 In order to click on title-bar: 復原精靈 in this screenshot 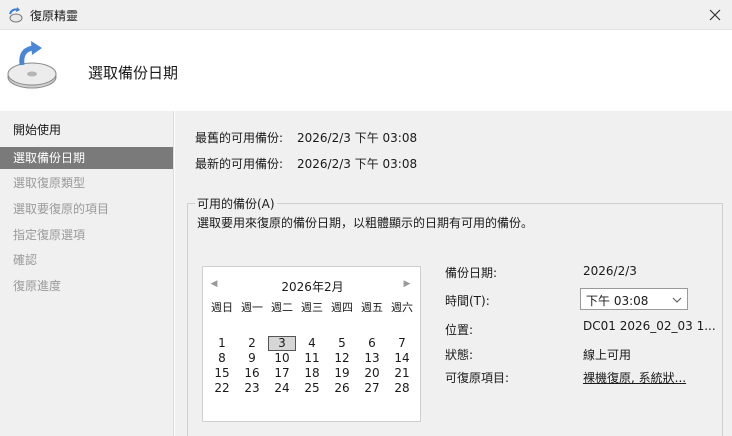, I will do `click(366, 15)`.